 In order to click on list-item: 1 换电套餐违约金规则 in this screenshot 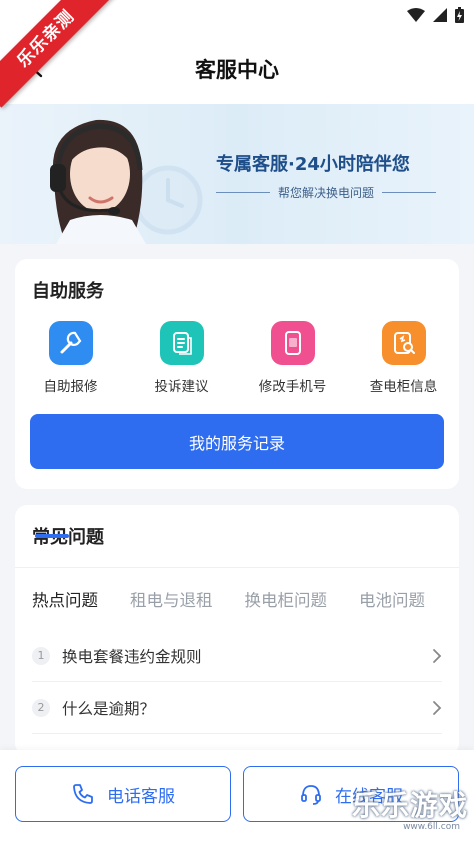, I will do `click(237, 656)`.